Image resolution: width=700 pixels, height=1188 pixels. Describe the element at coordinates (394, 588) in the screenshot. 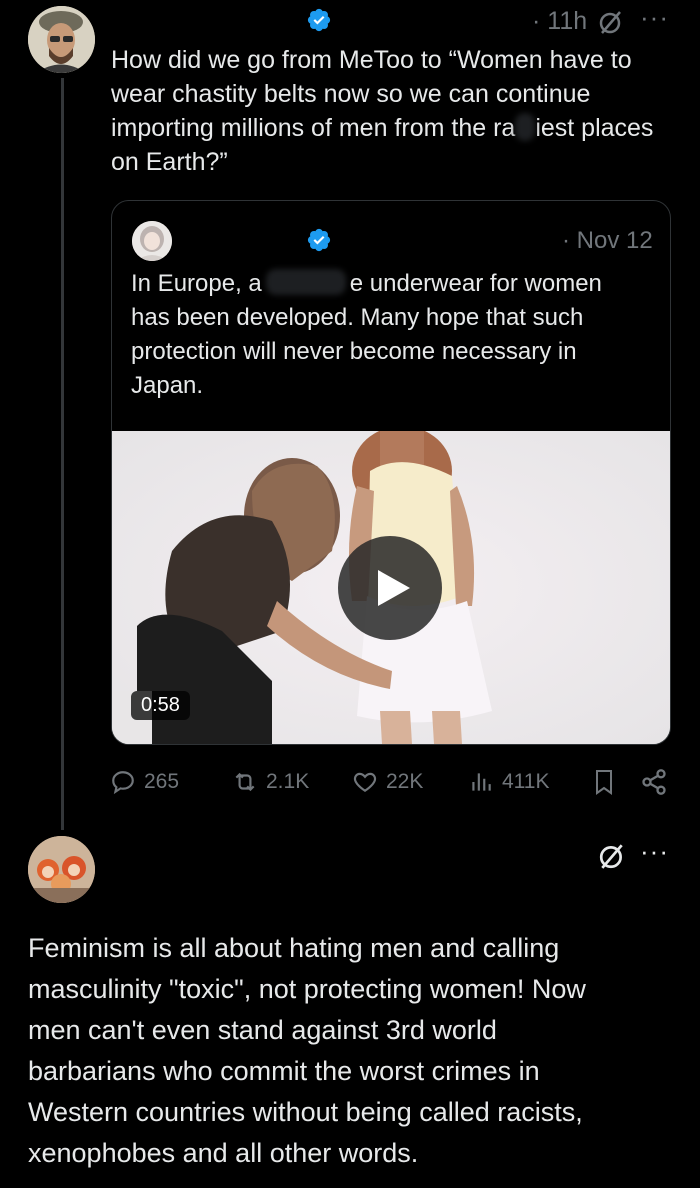

I see `play-icon` at that location.